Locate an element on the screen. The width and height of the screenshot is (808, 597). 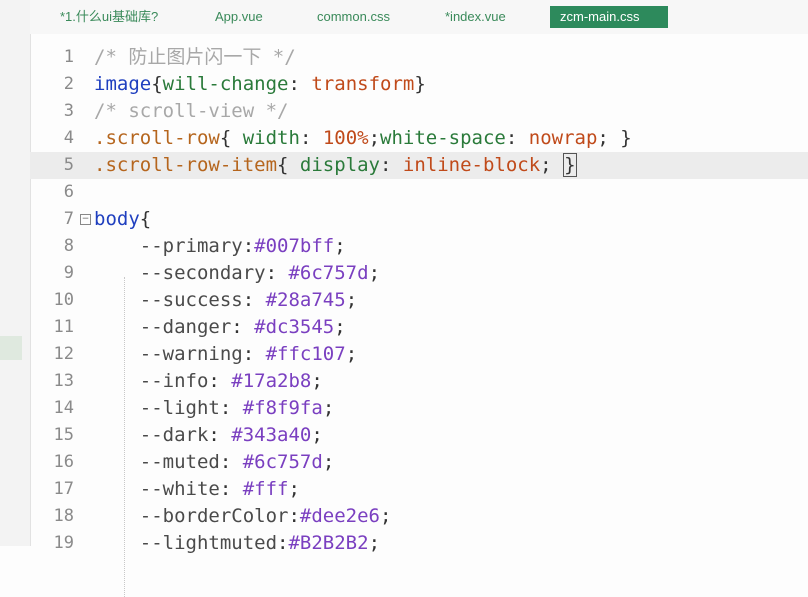
tab-ui-library: *1.什么ui基础库? is located at coordinates (109, 17).